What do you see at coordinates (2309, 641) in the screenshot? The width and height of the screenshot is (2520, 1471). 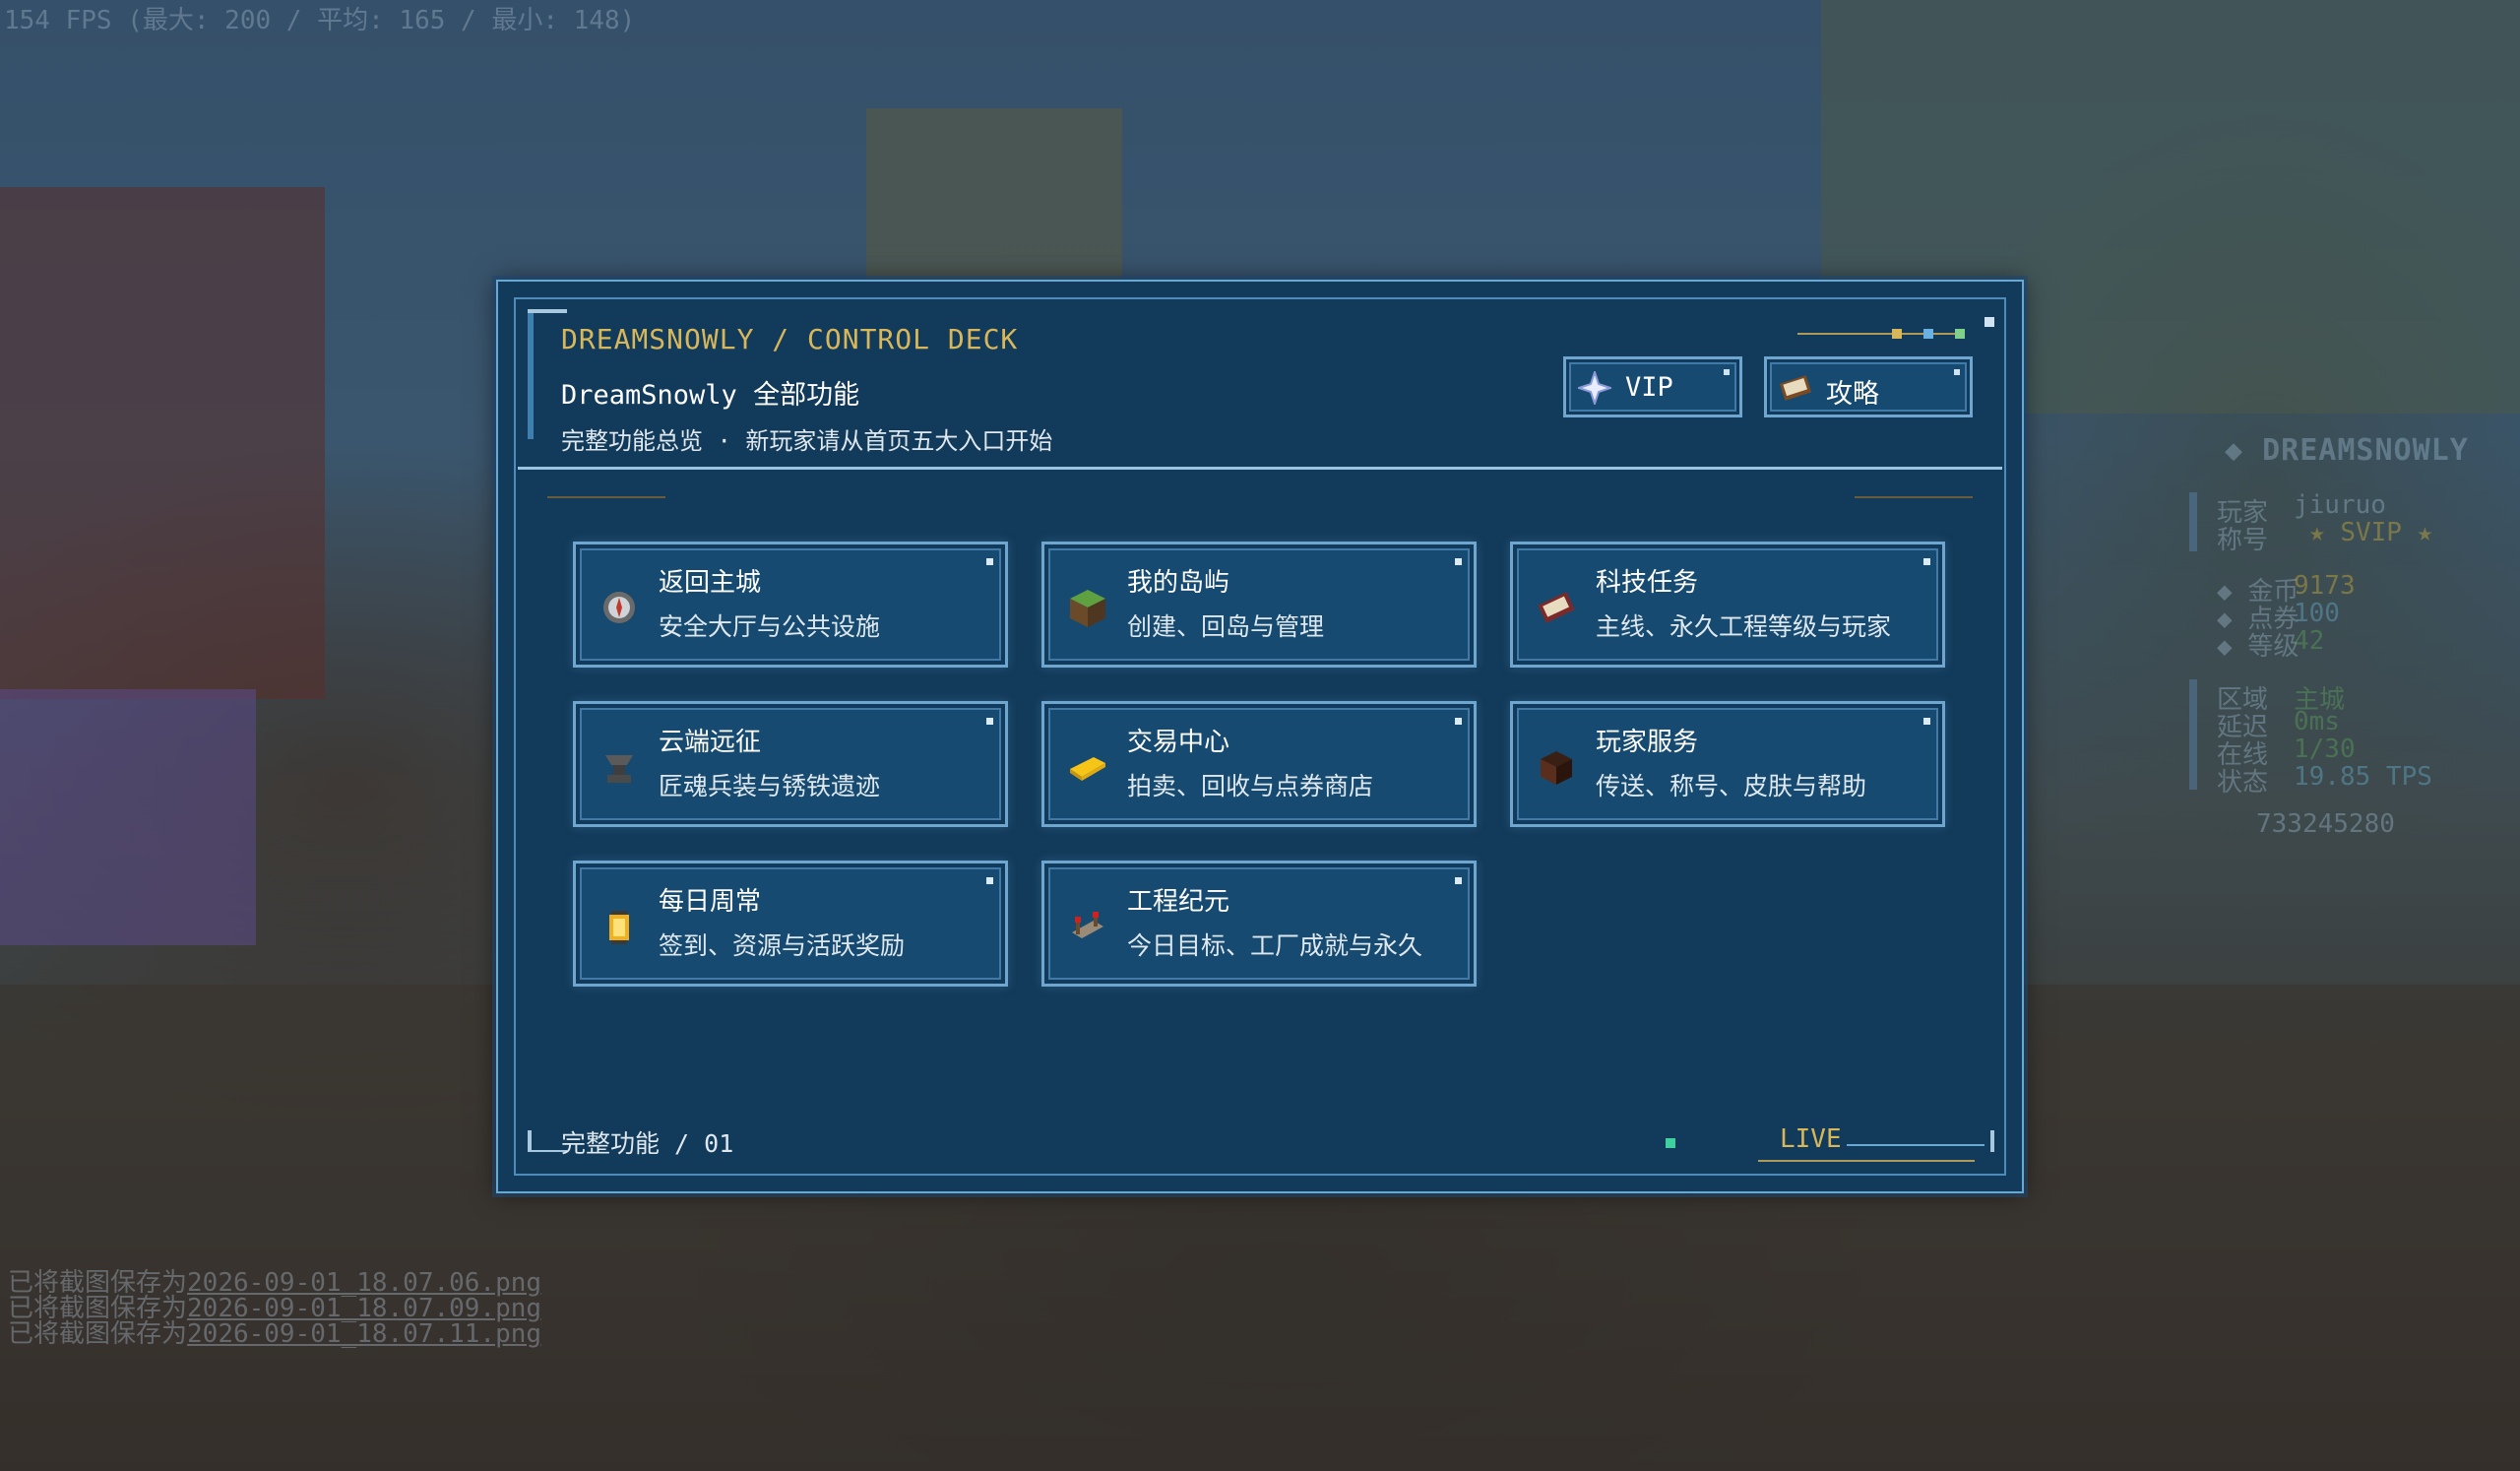 I see `hud-level-value: 42` at bounding box center [2309, 641].